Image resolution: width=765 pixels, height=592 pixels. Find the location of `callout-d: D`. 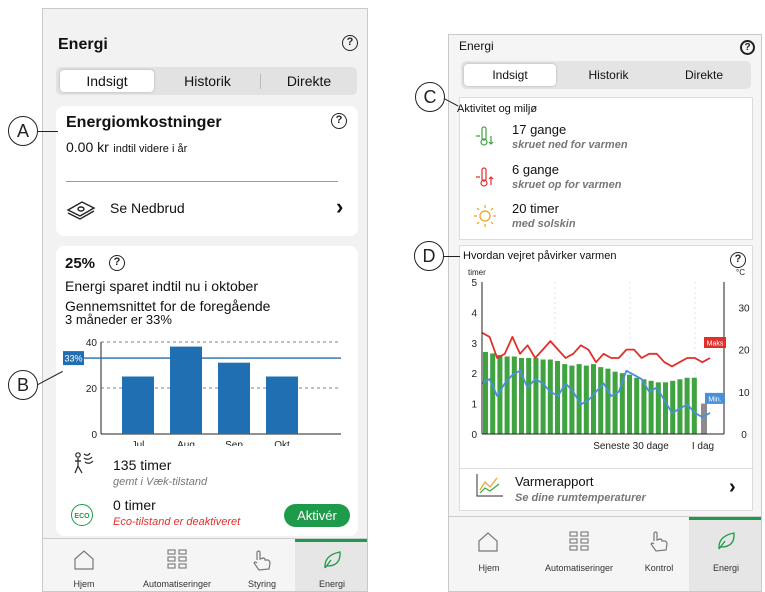

callout-d: D is located at coordinates (429, 256).